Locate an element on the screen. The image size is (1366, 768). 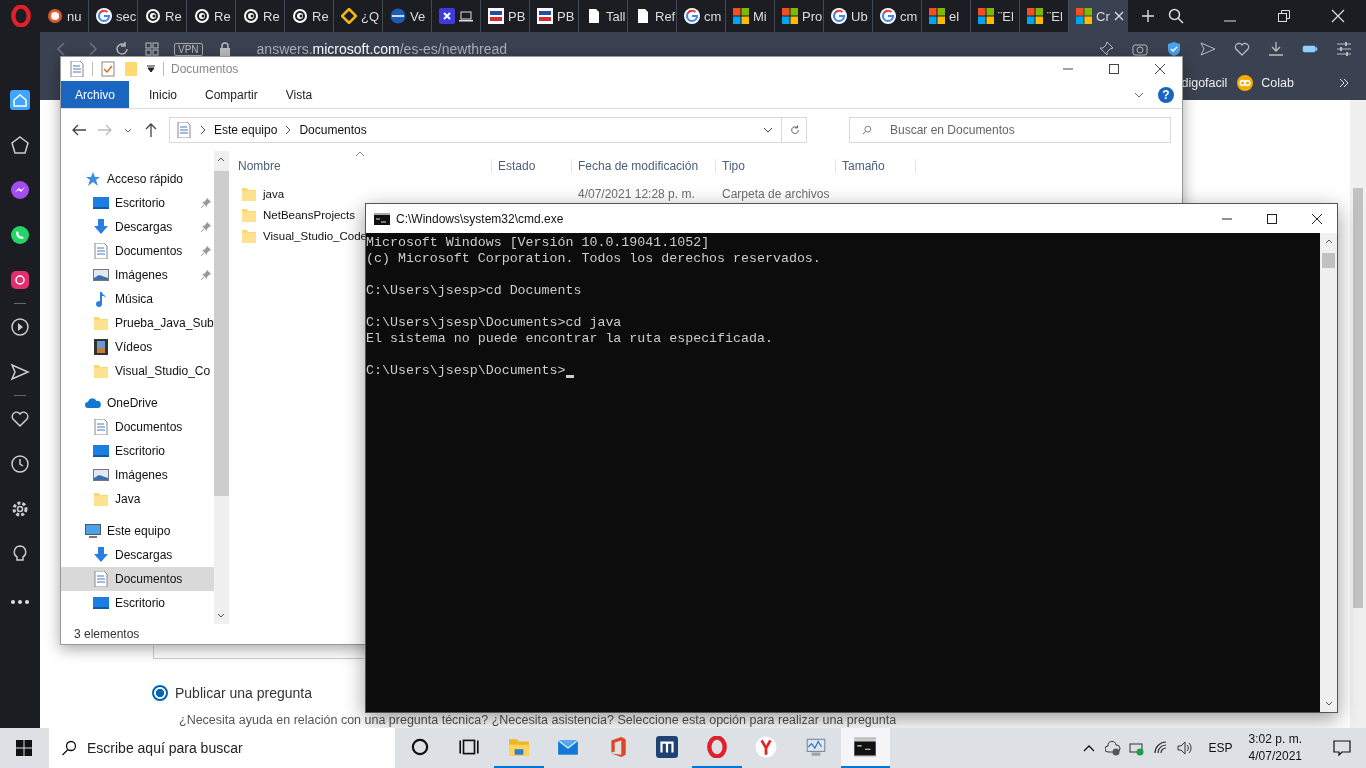
cloud-icon is located at coordinates (1112, 748).